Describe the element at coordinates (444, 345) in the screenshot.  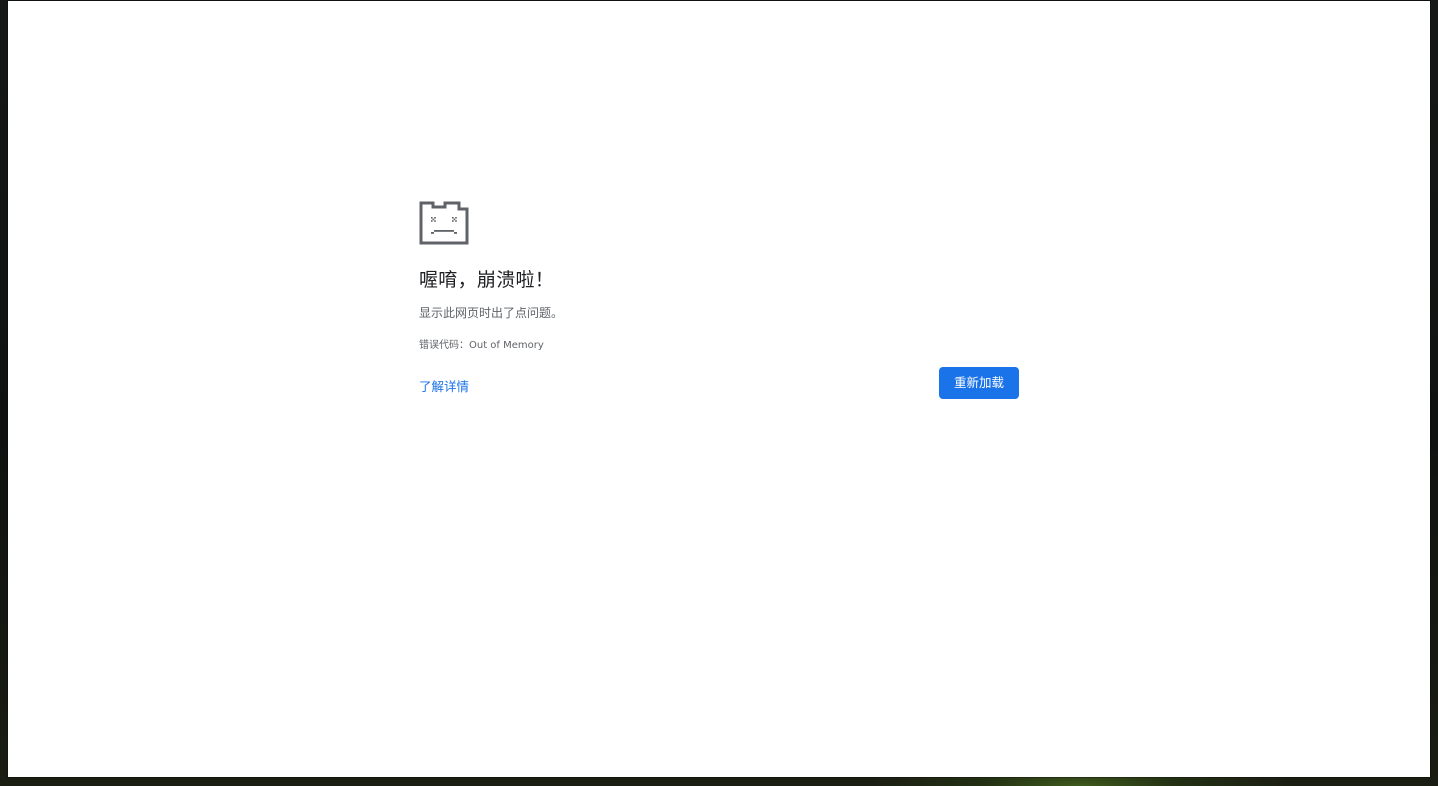
I see `error-code-label: 错误代码：` at that location.